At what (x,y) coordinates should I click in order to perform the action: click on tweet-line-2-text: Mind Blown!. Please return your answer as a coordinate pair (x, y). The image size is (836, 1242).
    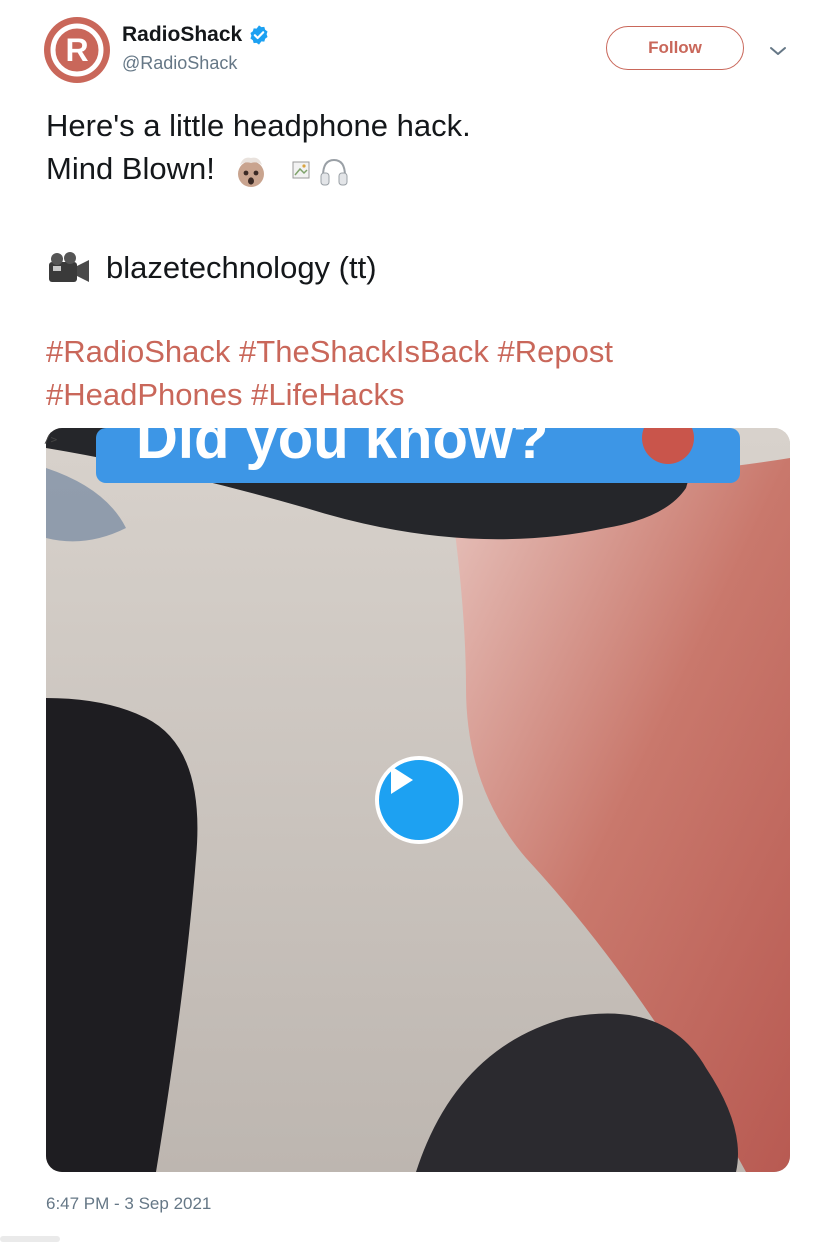
    Looking at the image, I should click on (130, 168).